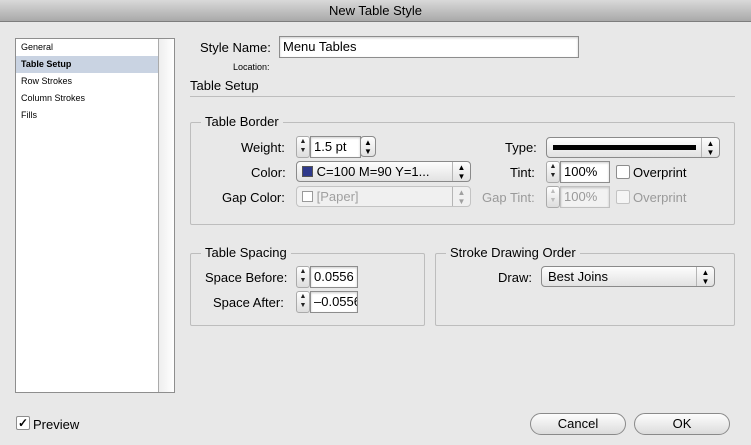 Image resolution: width=751 pixels, height=445 pixels. What do you see at coordinates (660, 172) in the screenshot?
I see `overprint-label: Overprint` at bounding box center [660, 172].